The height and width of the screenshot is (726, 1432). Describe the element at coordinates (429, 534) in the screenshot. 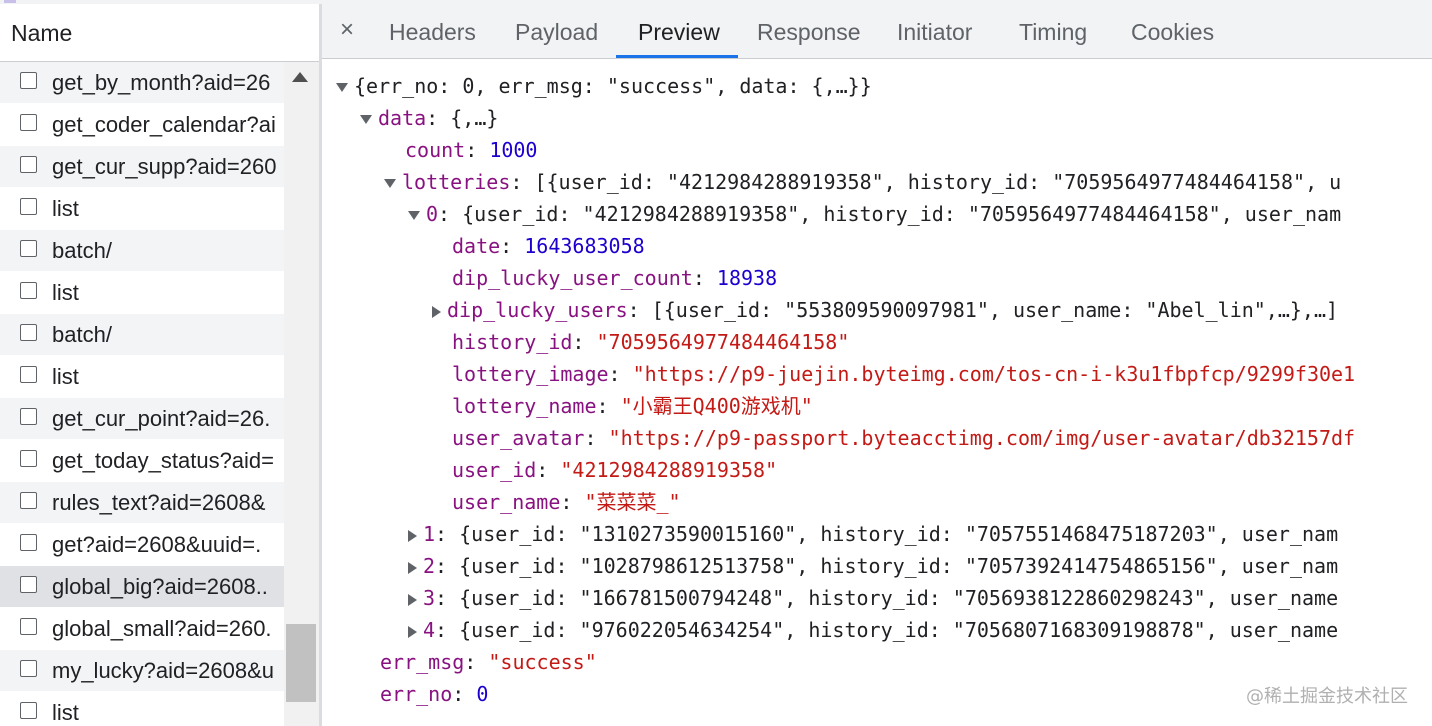

I see `item-key: 1` at that location.